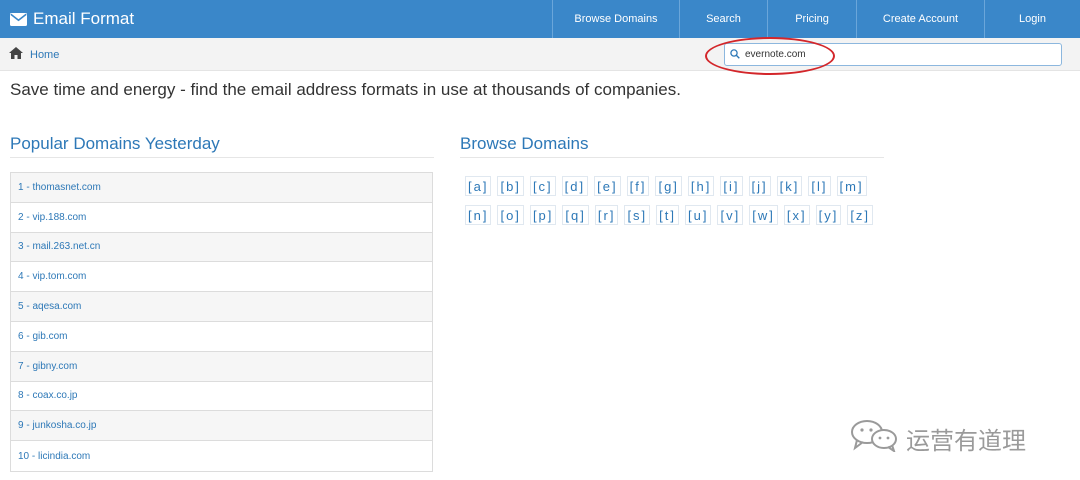 The width and height of the screenshot is (1080, 480). I want to click on breadcrumb-home: Home, so click(34, 54).